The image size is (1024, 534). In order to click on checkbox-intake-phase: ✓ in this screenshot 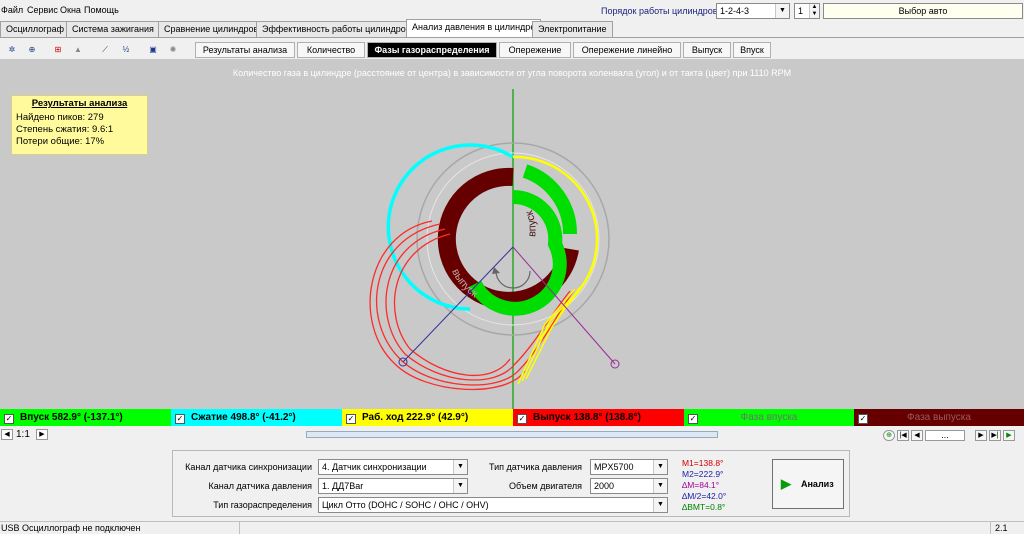, I will do `click(693, 419)`.